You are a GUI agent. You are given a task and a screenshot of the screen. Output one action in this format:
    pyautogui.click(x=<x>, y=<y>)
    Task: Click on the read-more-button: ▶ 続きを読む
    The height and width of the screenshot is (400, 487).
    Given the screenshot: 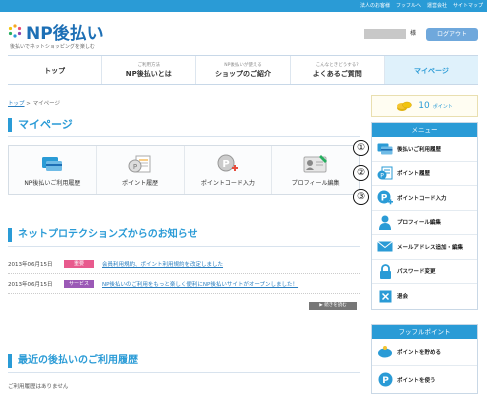 What is the action you would take?
    pyautogui.click(x=333, y=306)
    